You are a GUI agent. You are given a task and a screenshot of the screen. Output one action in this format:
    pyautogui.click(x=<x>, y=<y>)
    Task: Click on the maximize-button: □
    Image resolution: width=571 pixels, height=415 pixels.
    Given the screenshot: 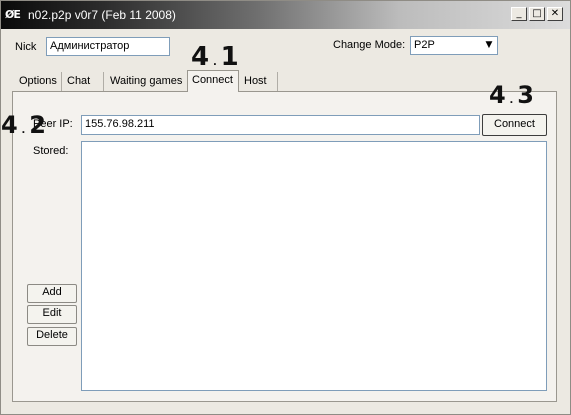 What is the action you would take?
    pyautogui.click(x=537, y=14)
    